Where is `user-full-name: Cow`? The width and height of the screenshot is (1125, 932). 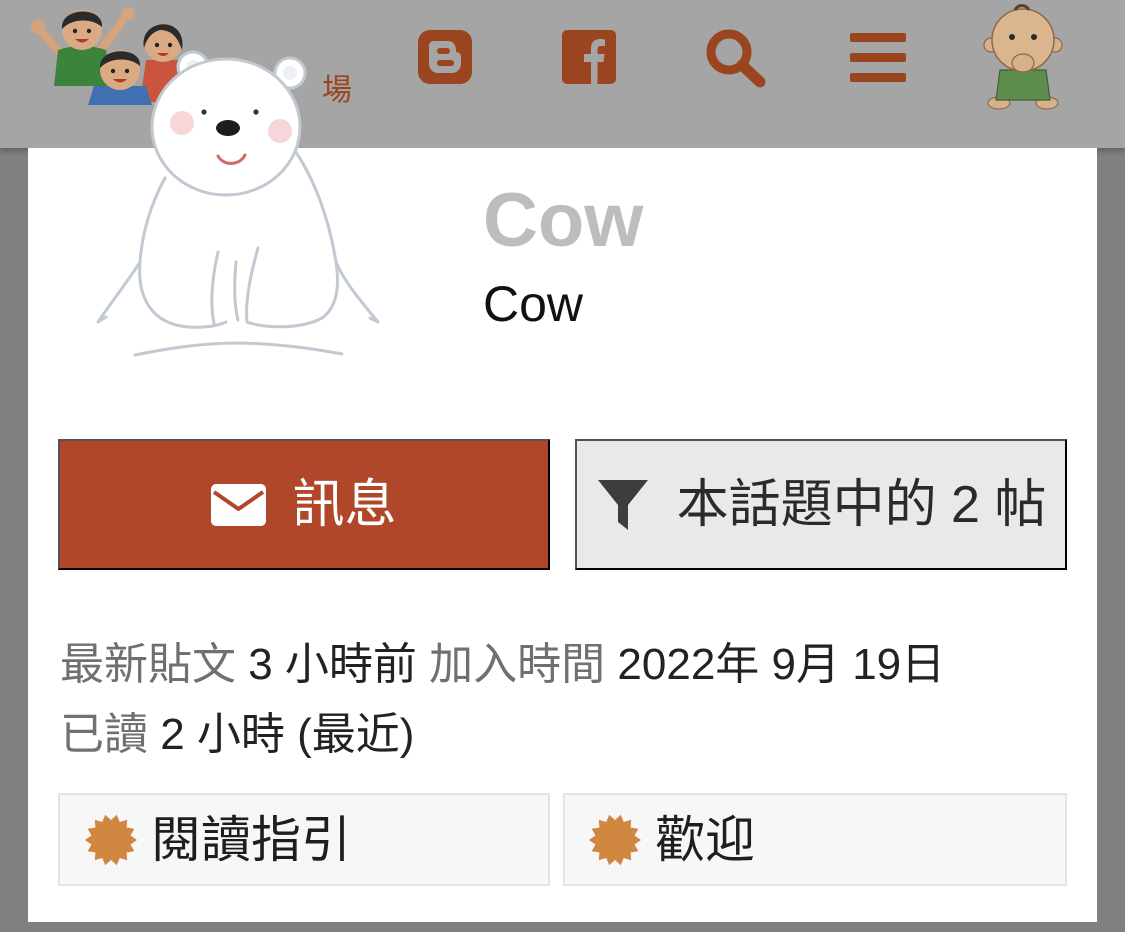 user-full-name: Cow is located at coordinates (533, 304).